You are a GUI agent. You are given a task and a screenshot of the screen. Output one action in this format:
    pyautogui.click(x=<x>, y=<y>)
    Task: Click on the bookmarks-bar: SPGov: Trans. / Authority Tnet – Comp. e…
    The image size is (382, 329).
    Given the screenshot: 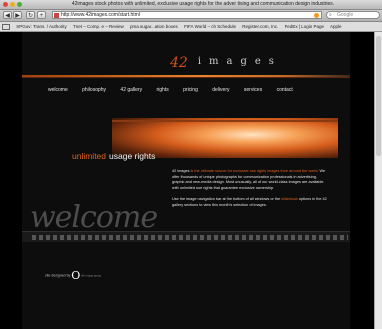 What is the action you would take?
    pyautogui.click(x=191, y=27)
    